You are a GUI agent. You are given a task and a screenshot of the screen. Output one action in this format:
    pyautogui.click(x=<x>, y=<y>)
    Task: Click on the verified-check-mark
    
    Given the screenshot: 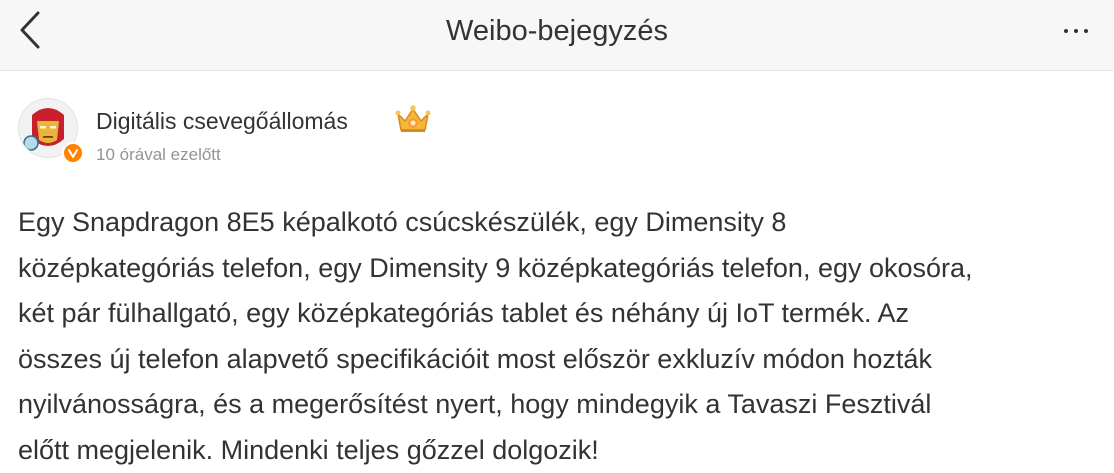 What is the action you would take?
    pyautogui.click(x=73, y=153)
    